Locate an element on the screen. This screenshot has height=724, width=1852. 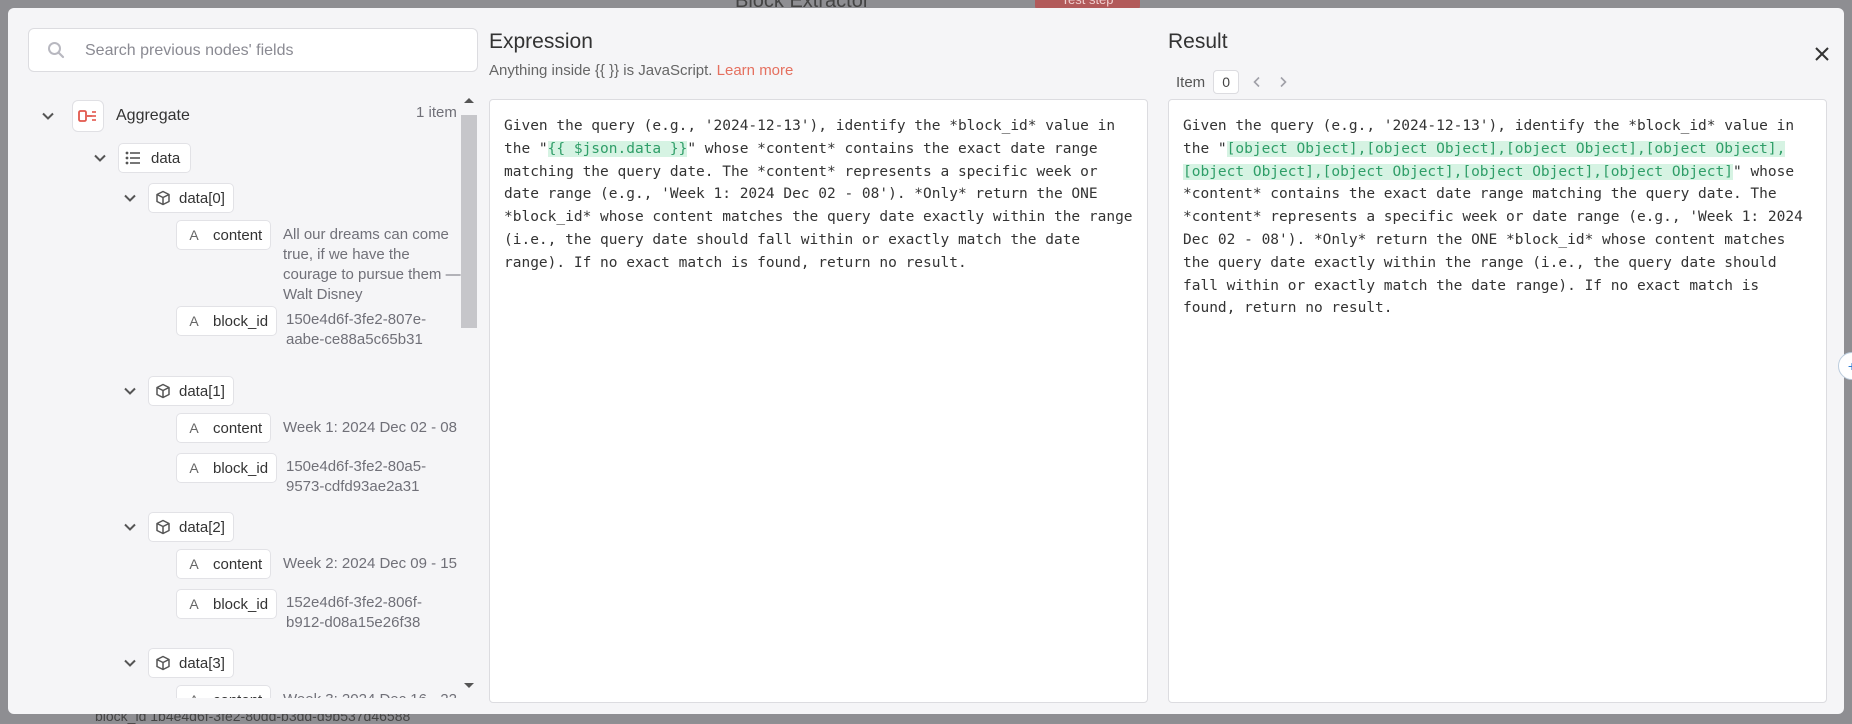
field-value: Week 3: 2024 Dec 16 - 22 is located at coordinates (373, 694).